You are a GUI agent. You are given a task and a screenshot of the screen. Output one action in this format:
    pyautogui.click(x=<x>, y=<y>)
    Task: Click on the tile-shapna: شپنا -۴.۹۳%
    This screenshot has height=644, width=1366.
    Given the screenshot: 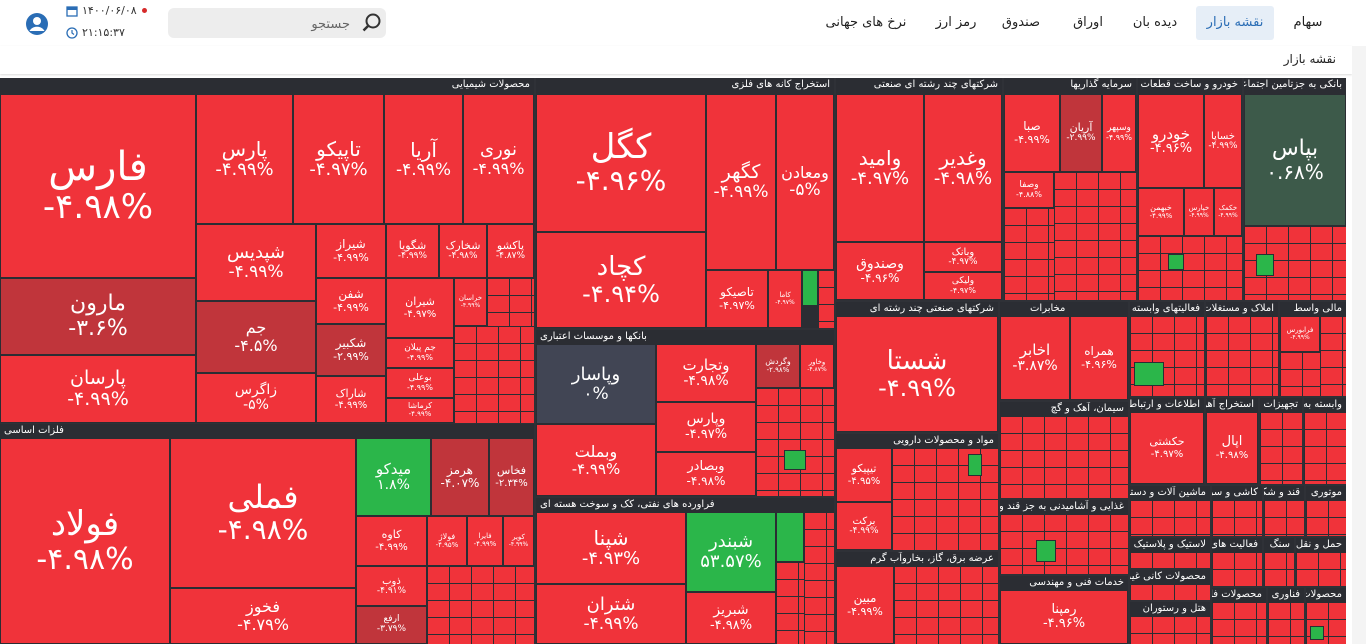 What is the action you would take?
    pyautogui.click(x=611, y=548)
    